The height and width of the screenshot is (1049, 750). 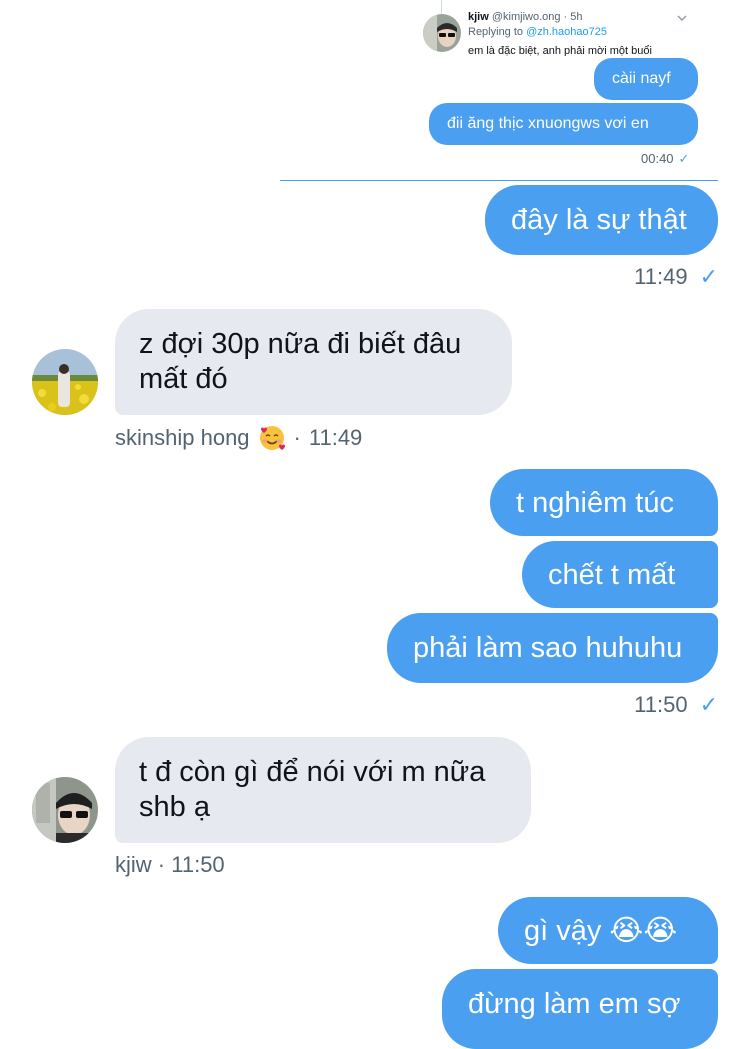 What do you see at coordinates (676, 704) in the screenshot?
I see `message-timestamp: 11:50 ✓` at bounding box center [676, 704].